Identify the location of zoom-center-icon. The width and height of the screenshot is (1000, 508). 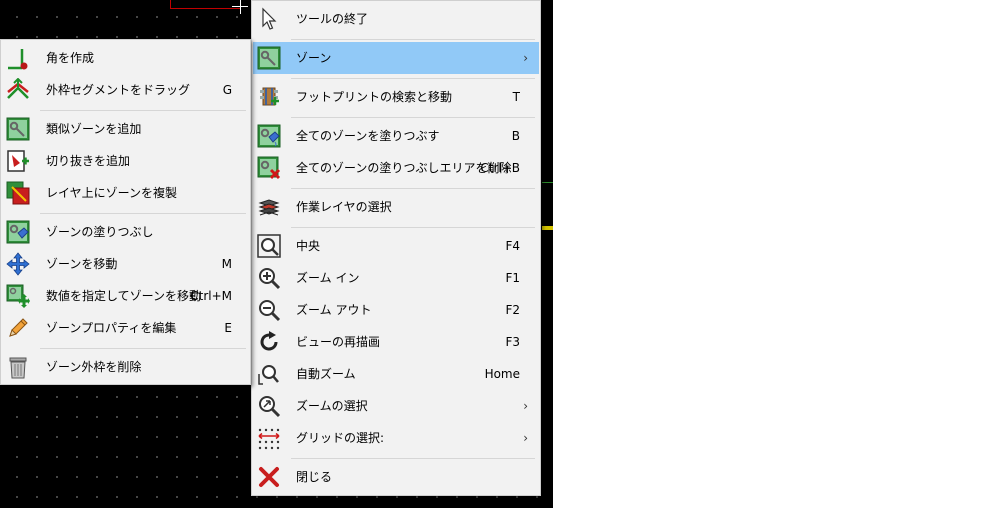
(269, 246).